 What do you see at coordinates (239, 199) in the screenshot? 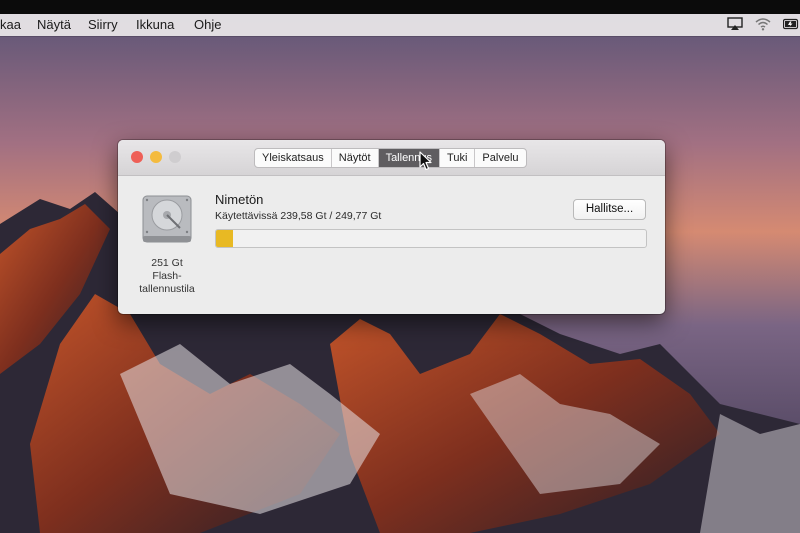
I see `volume-name: Nimetön` at bounding box center [239, 199].